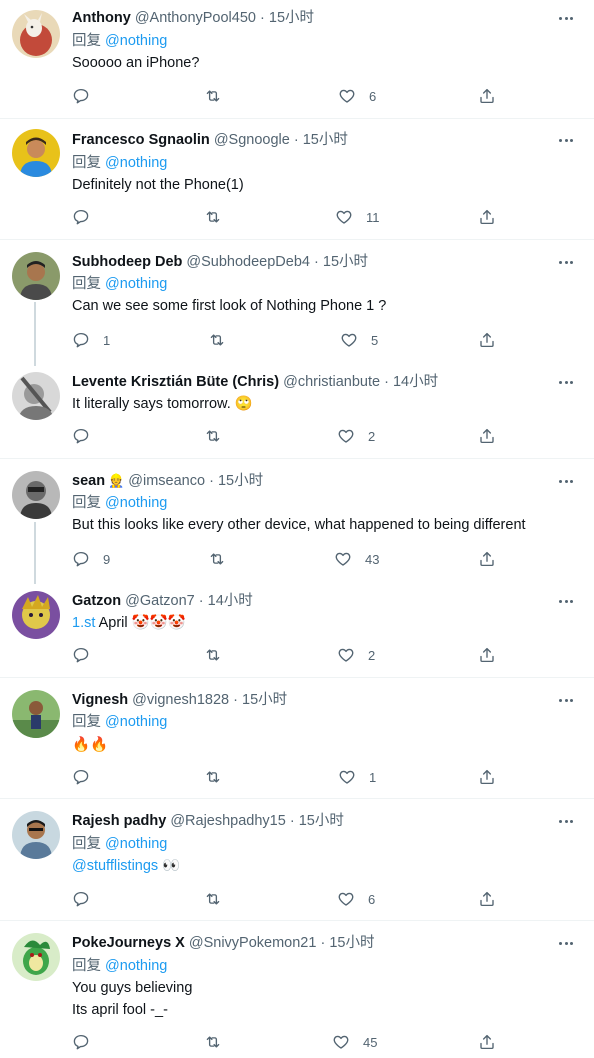 This screenshot has height=1058, width=594. Describe the element at coordinates (354, 1042) in the screenshot. I see `like-button: 45` at that location.